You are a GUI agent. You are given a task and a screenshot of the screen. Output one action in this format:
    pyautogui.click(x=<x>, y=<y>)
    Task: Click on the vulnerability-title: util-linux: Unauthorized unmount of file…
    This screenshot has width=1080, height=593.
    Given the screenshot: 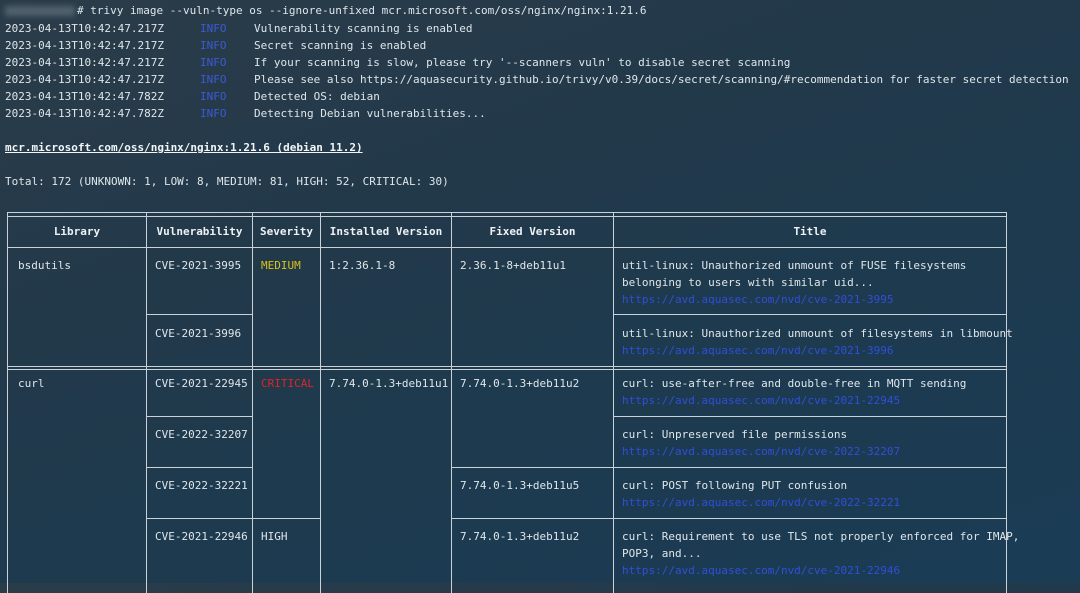 What is the action you would take?
    pyautogui.click(x=817, y=333)
    